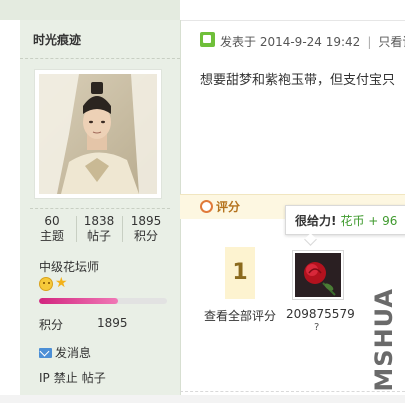 This screenshot has width=405, height=403. I want to click on watermark: MSHUA, so click(384, 340).